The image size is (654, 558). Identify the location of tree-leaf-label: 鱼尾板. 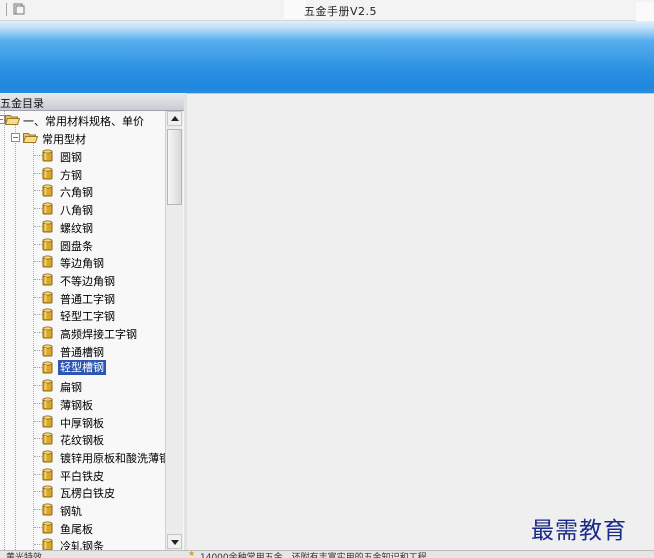
(76, 529).